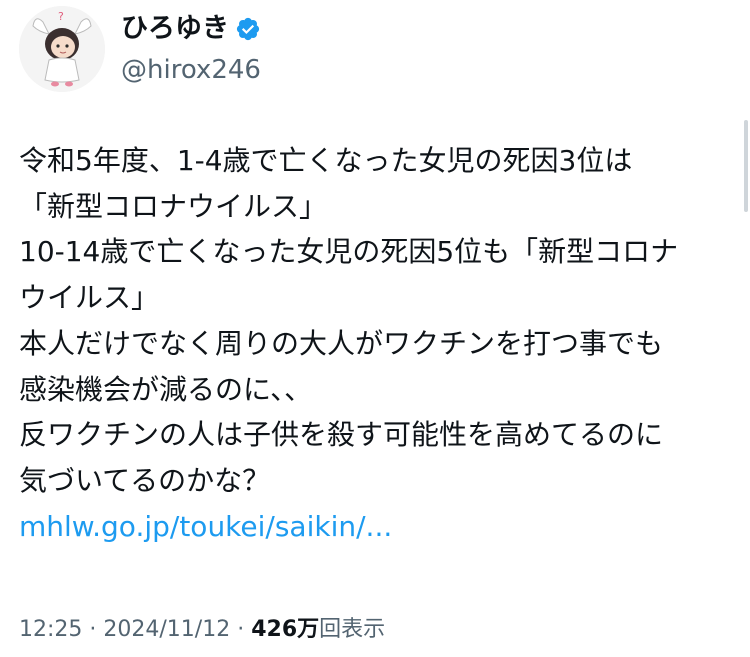 The width and height of the screenshot is (750, 657). What do you see at coordinates (175, 29) in the screenshot?
I see `display-name: ひろゆき` at bounding box center [175, 29].